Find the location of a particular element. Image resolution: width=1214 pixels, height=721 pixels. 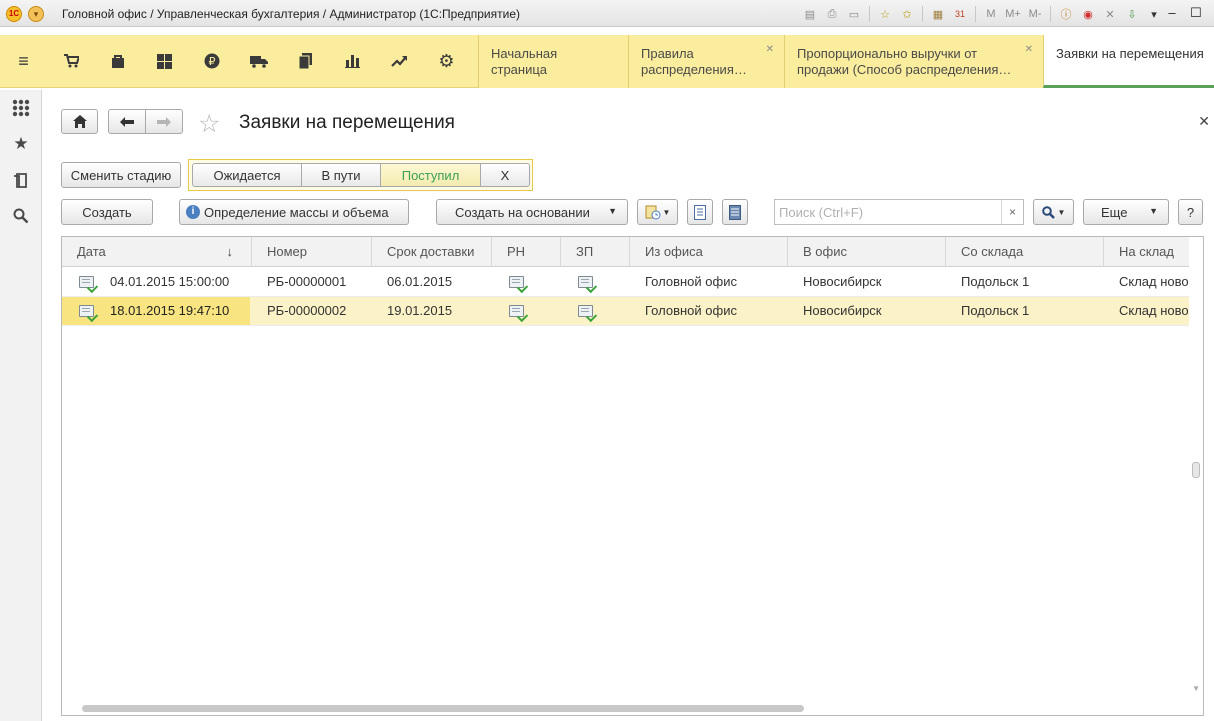

stage-clear-button: X is located at coordinates (505, 175).